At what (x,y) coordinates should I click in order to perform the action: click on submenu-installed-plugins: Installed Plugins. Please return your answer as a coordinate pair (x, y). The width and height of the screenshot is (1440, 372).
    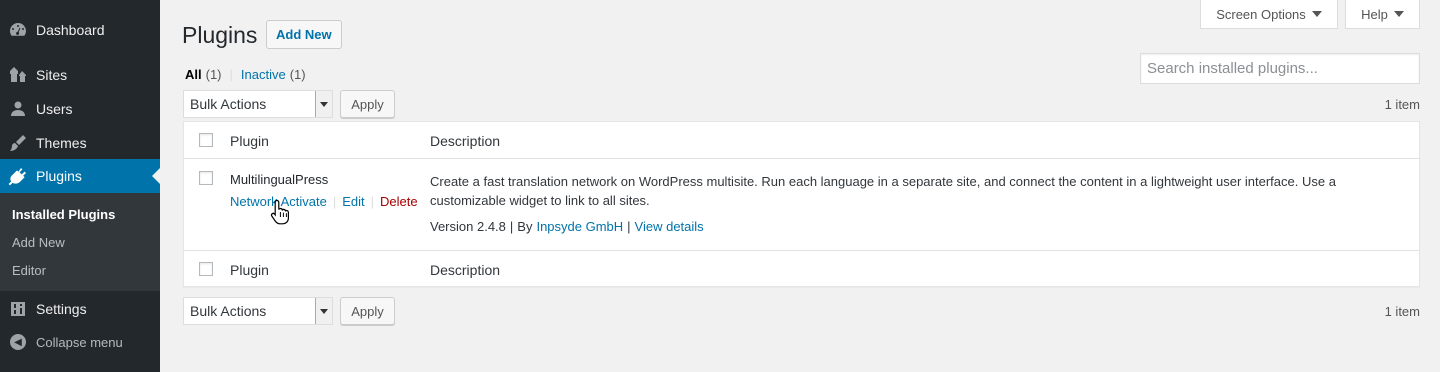
    Looking at the image, I should click on (80, 214).